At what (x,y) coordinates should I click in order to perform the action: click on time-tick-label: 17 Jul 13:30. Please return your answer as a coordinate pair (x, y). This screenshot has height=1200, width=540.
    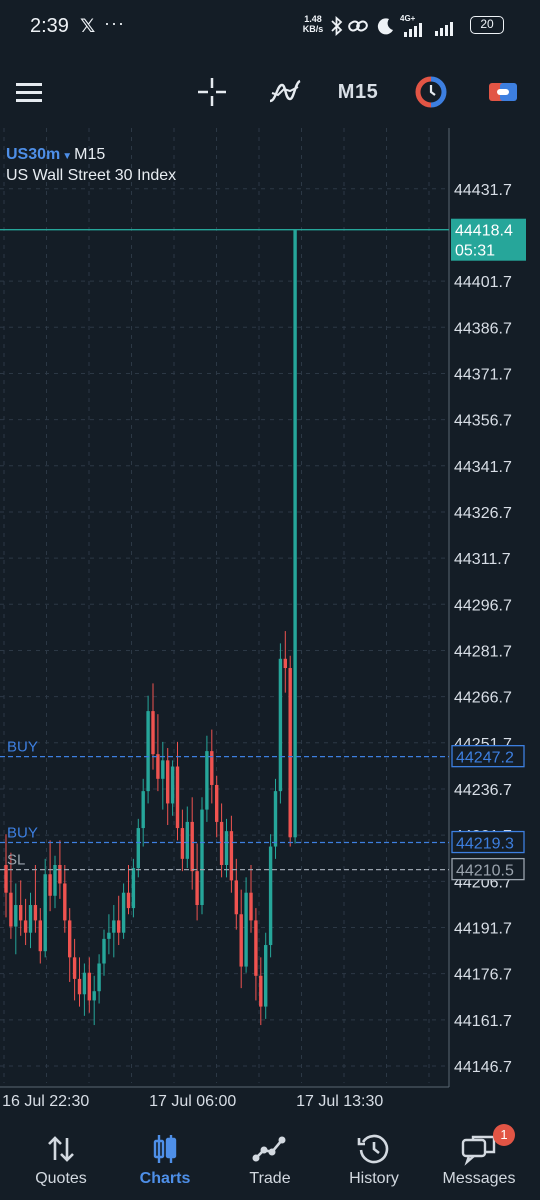
    Looking at the image, I should click on (339, 1101).